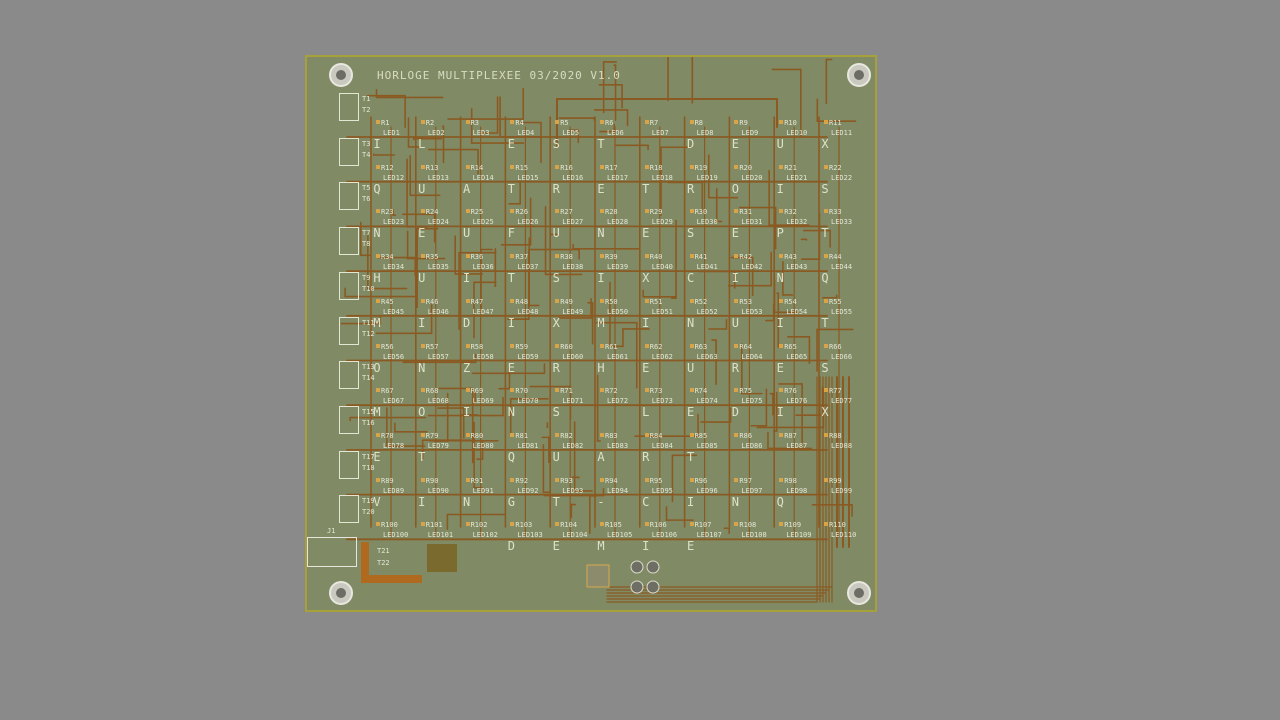 The height and width of the screenshot is (720, 1280). Describe the element at coordinates (664, 535) in the screenshot. I see `led-label: LED106` at that location.